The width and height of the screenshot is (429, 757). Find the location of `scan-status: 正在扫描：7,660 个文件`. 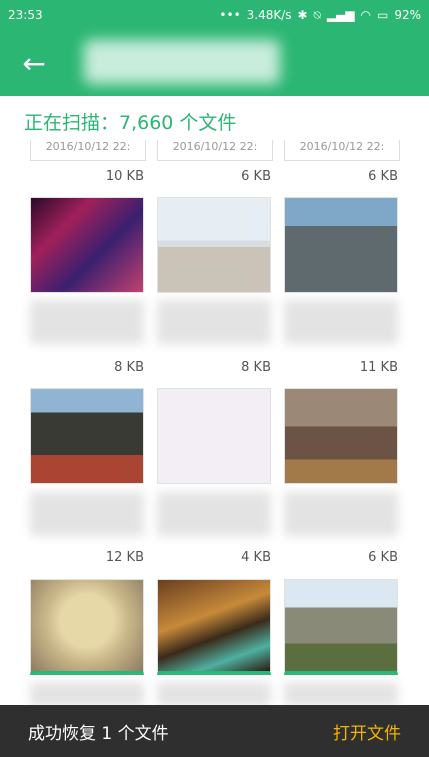

scan-status: 正在扫描：7,660 个文件 is located at coordinates (130, 123).